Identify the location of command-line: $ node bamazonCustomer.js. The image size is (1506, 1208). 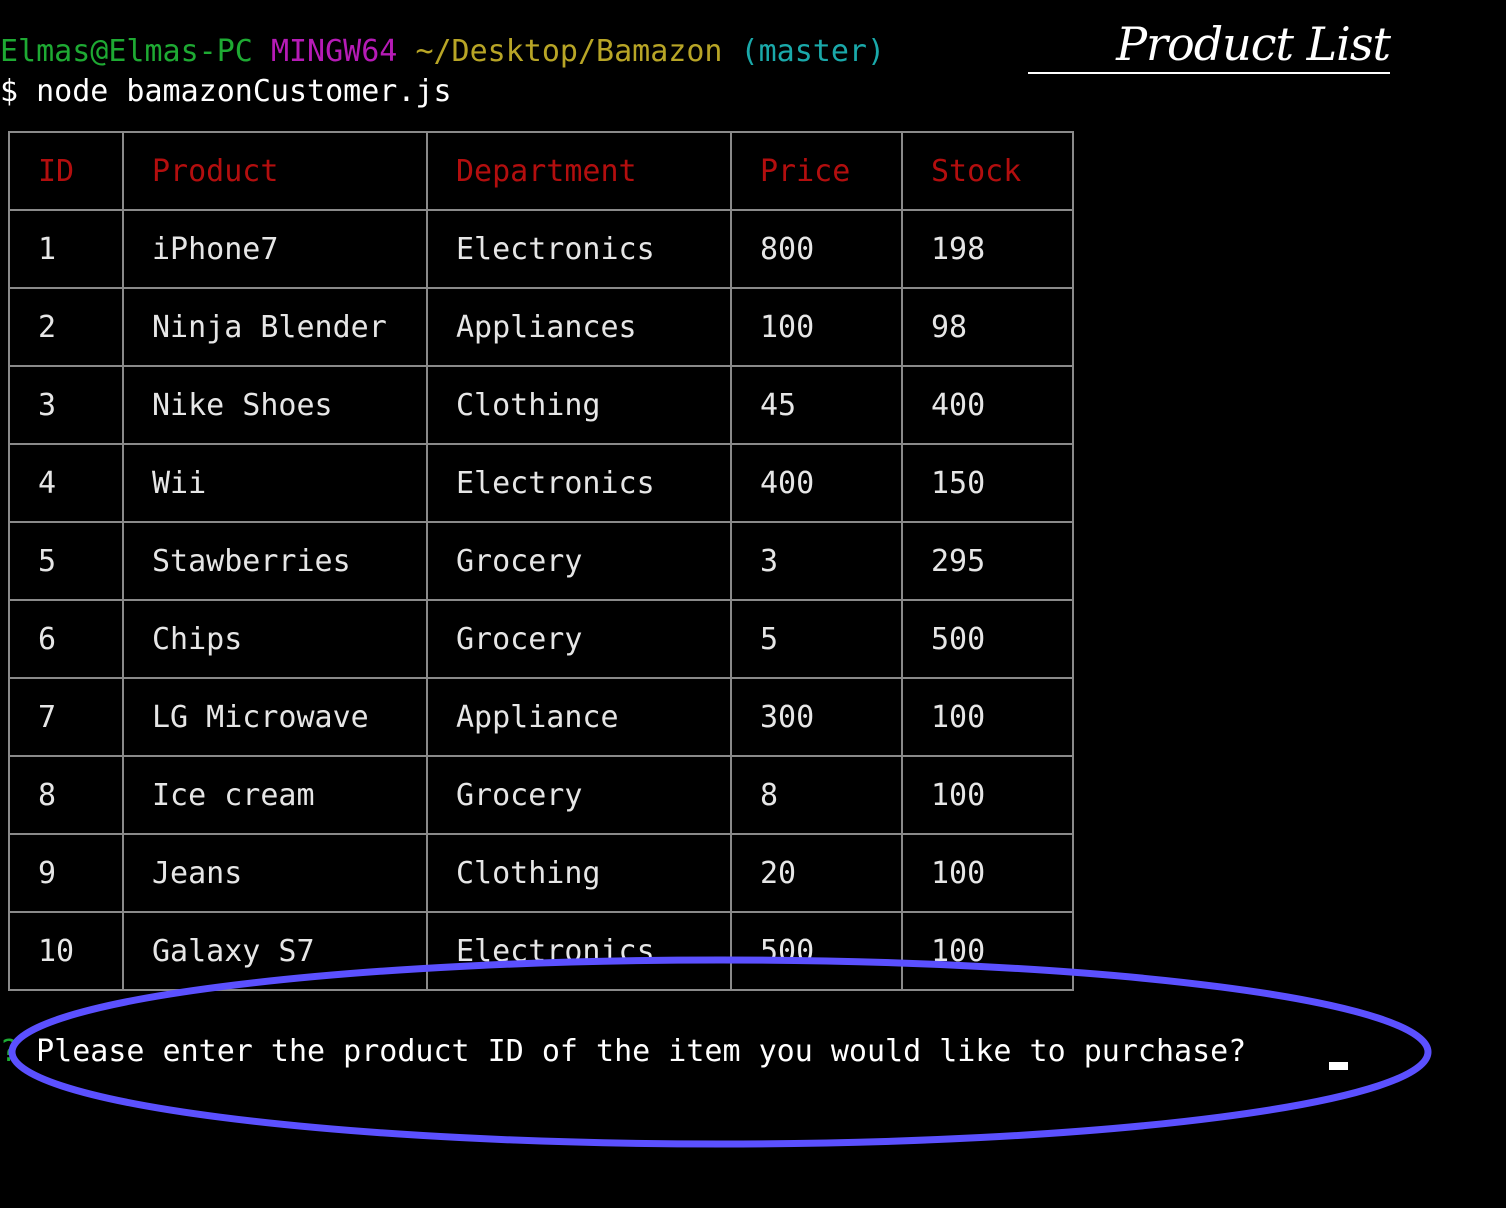
(226, 92).